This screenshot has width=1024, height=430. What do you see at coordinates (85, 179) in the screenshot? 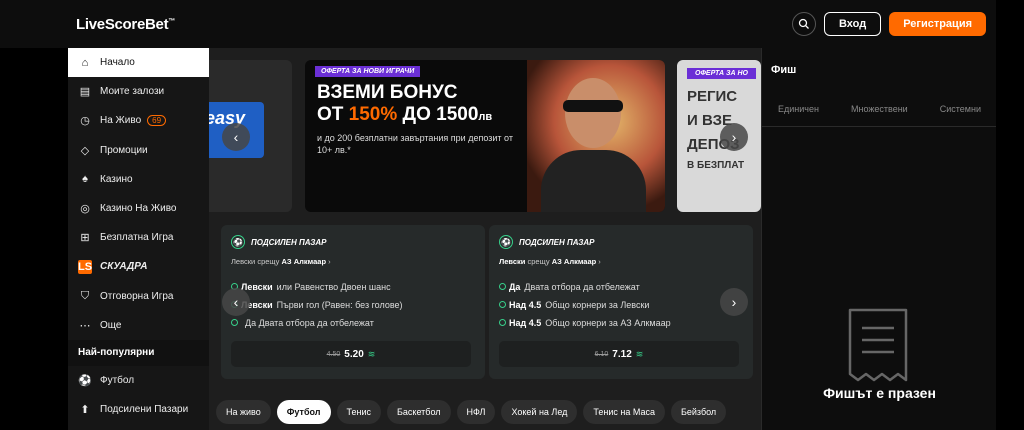
I see `cards-icon: ♠` at bounding box center [85, 179].